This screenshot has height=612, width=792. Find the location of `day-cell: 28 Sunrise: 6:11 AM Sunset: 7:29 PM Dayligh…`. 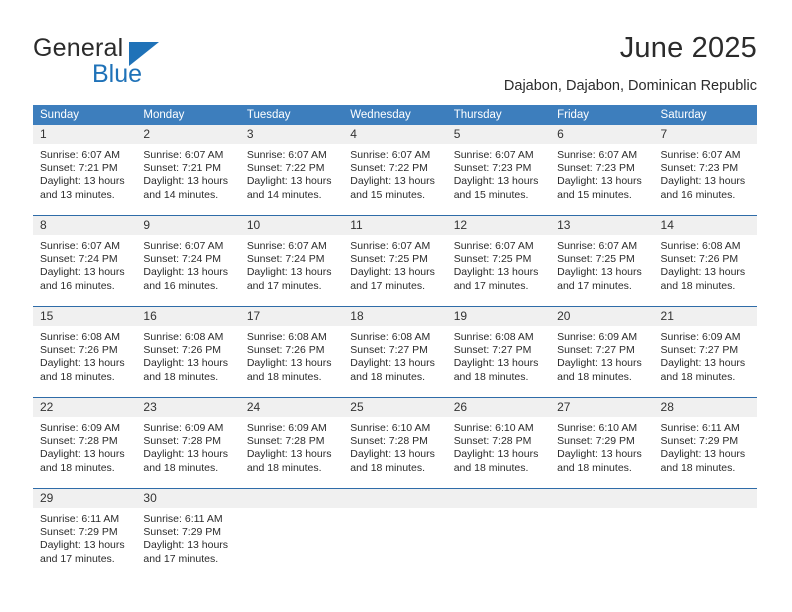

day-cell: 28 Sunrise: 6:11 AM Sunset: 7:29 PM Dayligh… is located at coordinates (705, 443).